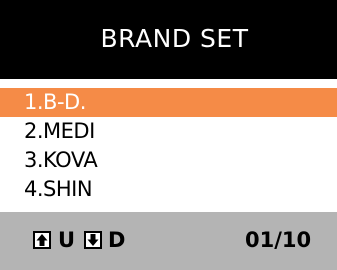 This screenshot has height=270, width=337. What do you see at coordinates (55, 102) in the screenshot?
I see `brand-list-item-label: 1.B-D.` at bounding box center [55, 102].